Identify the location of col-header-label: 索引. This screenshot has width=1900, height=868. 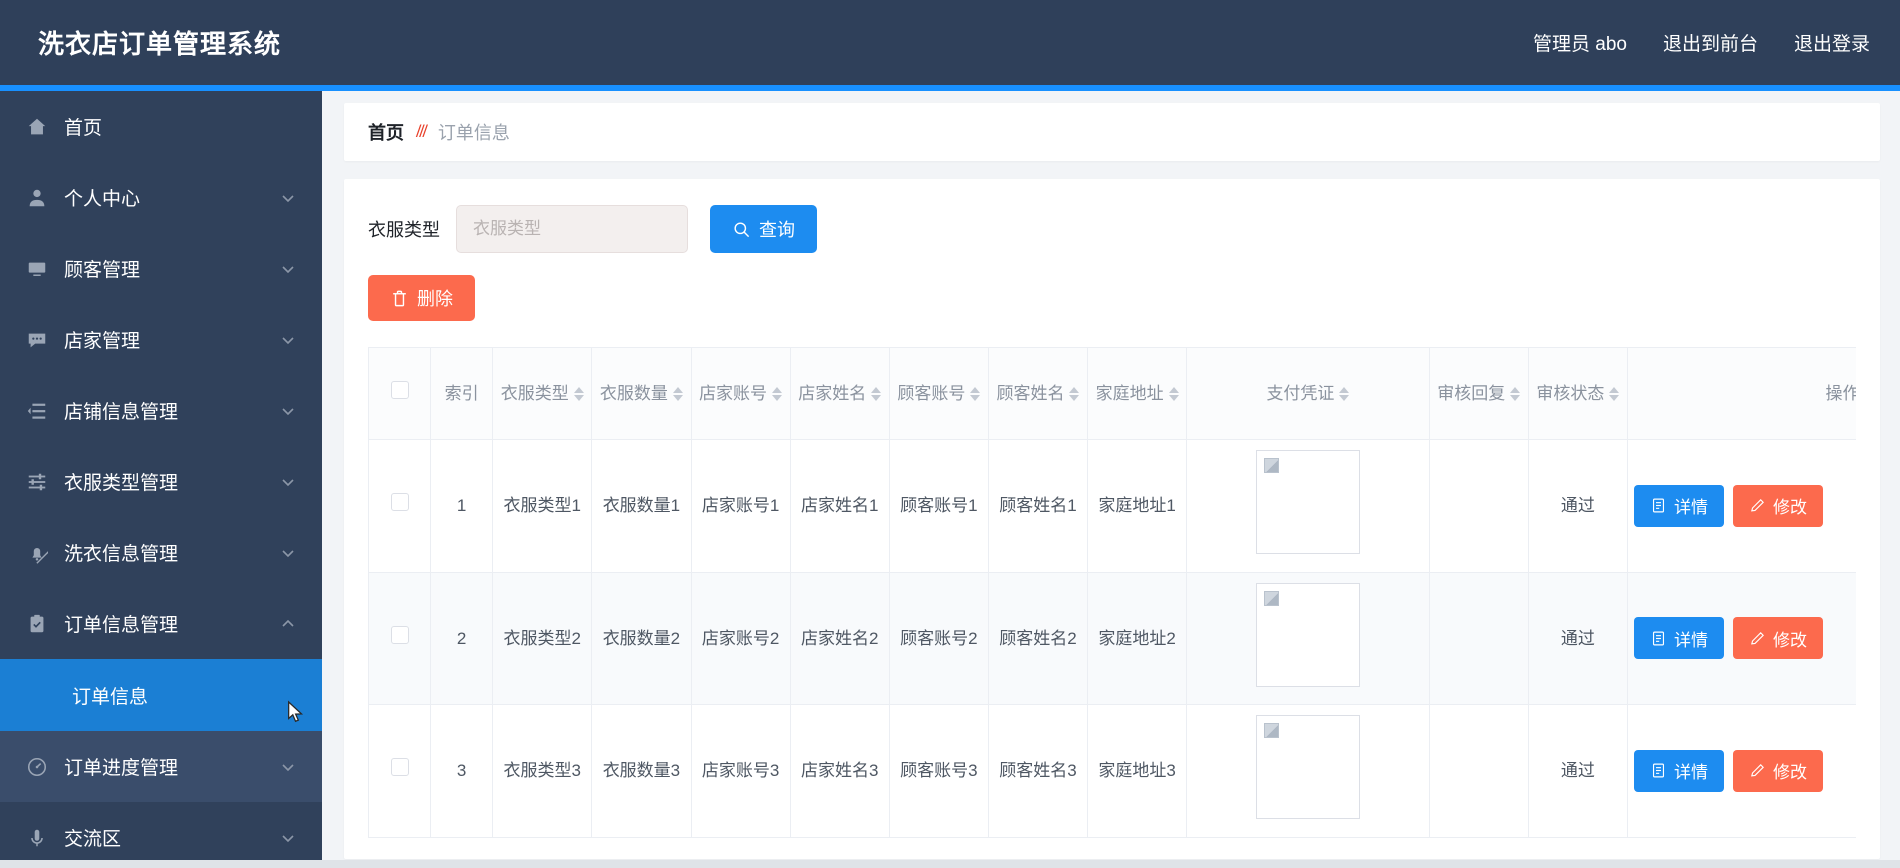
(461, 393).